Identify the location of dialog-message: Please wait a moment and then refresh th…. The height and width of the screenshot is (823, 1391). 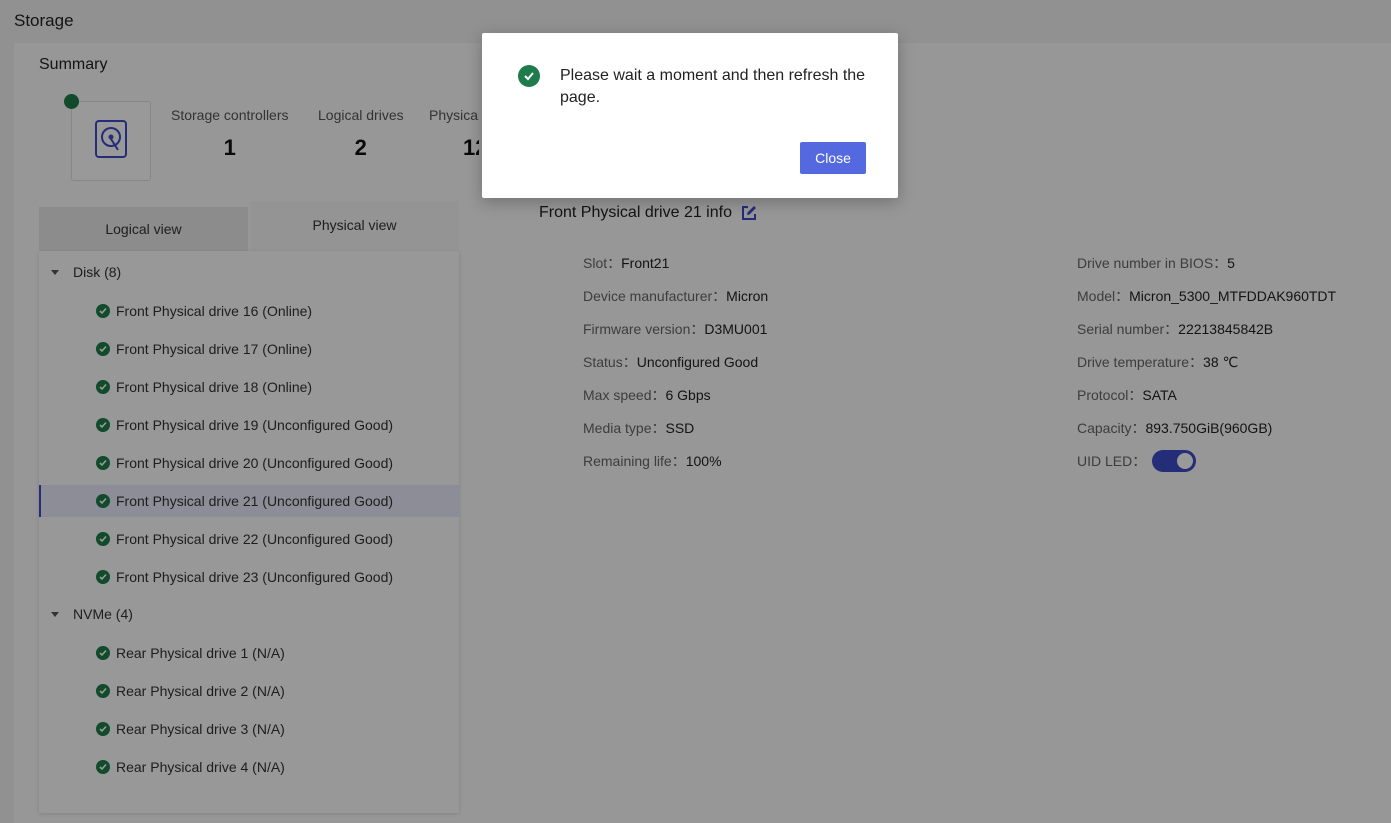
(713, 86).